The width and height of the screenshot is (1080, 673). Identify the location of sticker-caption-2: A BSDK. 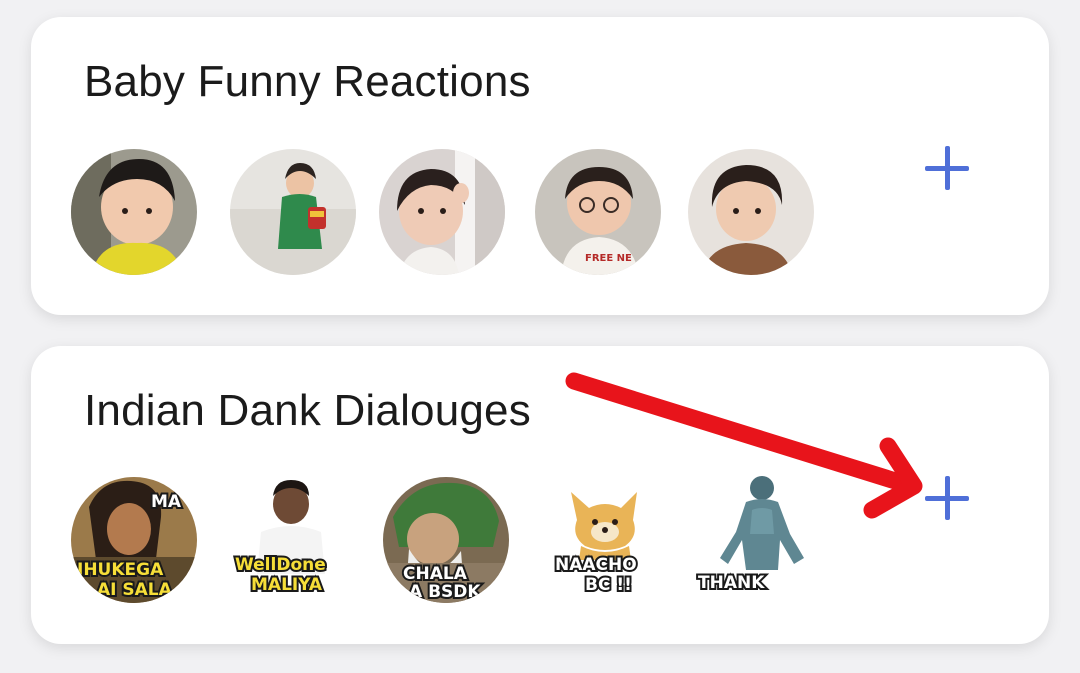
(445, 592).